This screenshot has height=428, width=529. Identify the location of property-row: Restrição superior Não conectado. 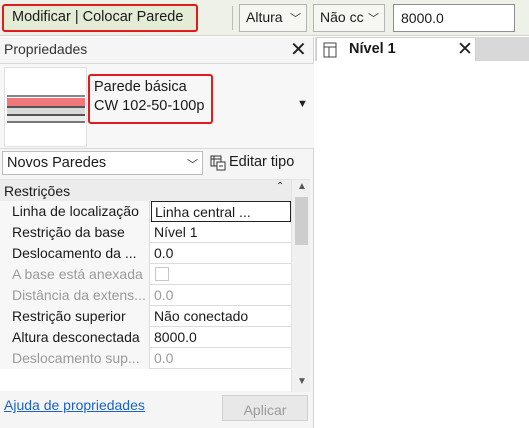
(145, 316).